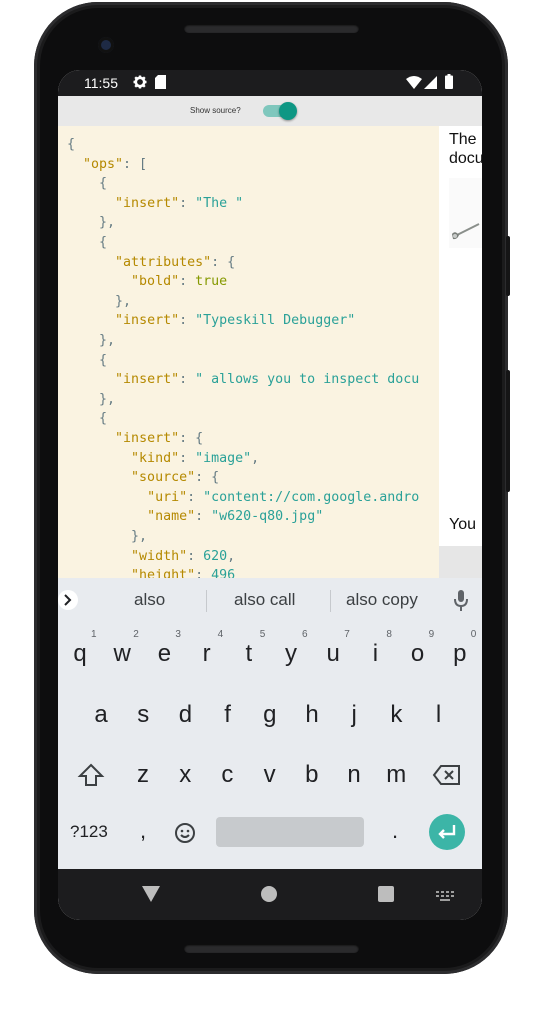 Image resolution: width=545 pixels, height=1014 pixels. I want to click on preview-footer, so click(460, 562).